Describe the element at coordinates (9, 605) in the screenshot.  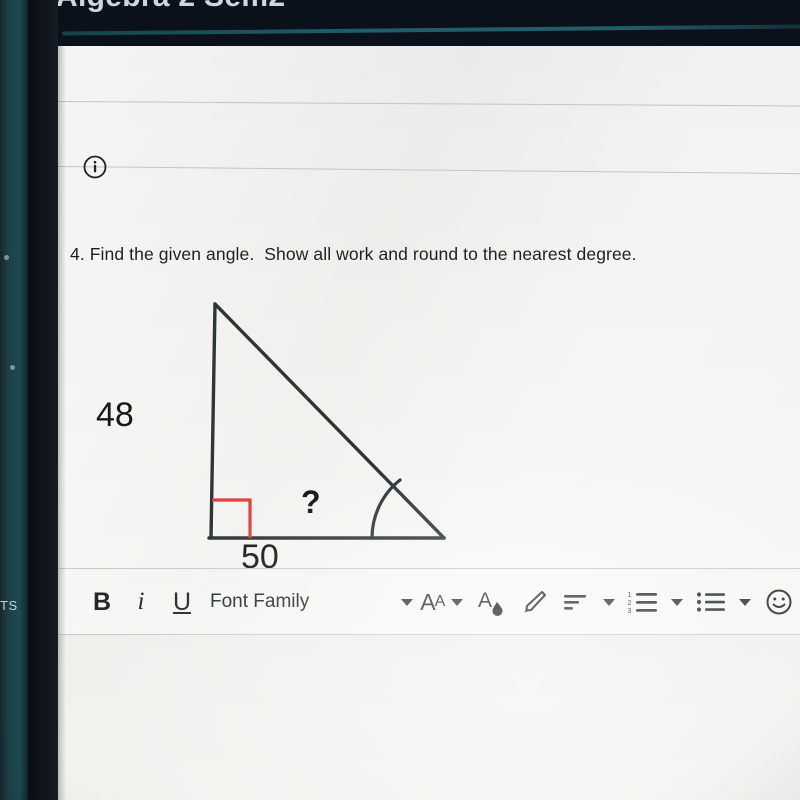
I see `sidebar-item-label: TS` at that location.